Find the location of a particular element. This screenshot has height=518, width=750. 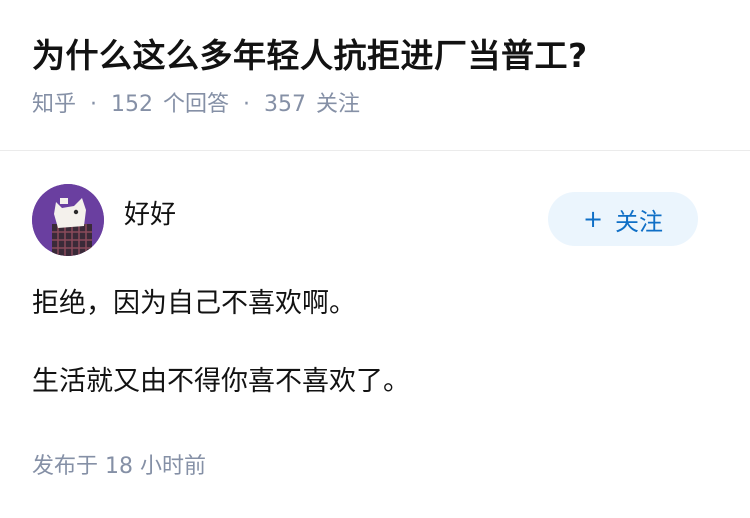

cartoon-avatar-icon is located at coordinates (68, 220).